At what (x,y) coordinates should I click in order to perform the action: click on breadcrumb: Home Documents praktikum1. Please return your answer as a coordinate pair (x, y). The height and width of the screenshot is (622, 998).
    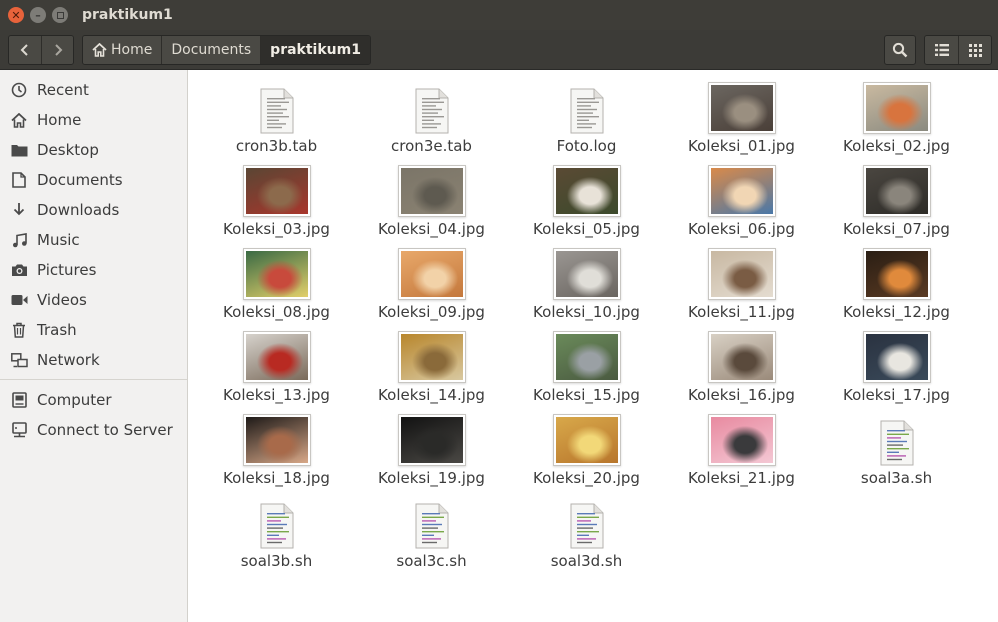
    Looking at the image, I should click on (226, 50).